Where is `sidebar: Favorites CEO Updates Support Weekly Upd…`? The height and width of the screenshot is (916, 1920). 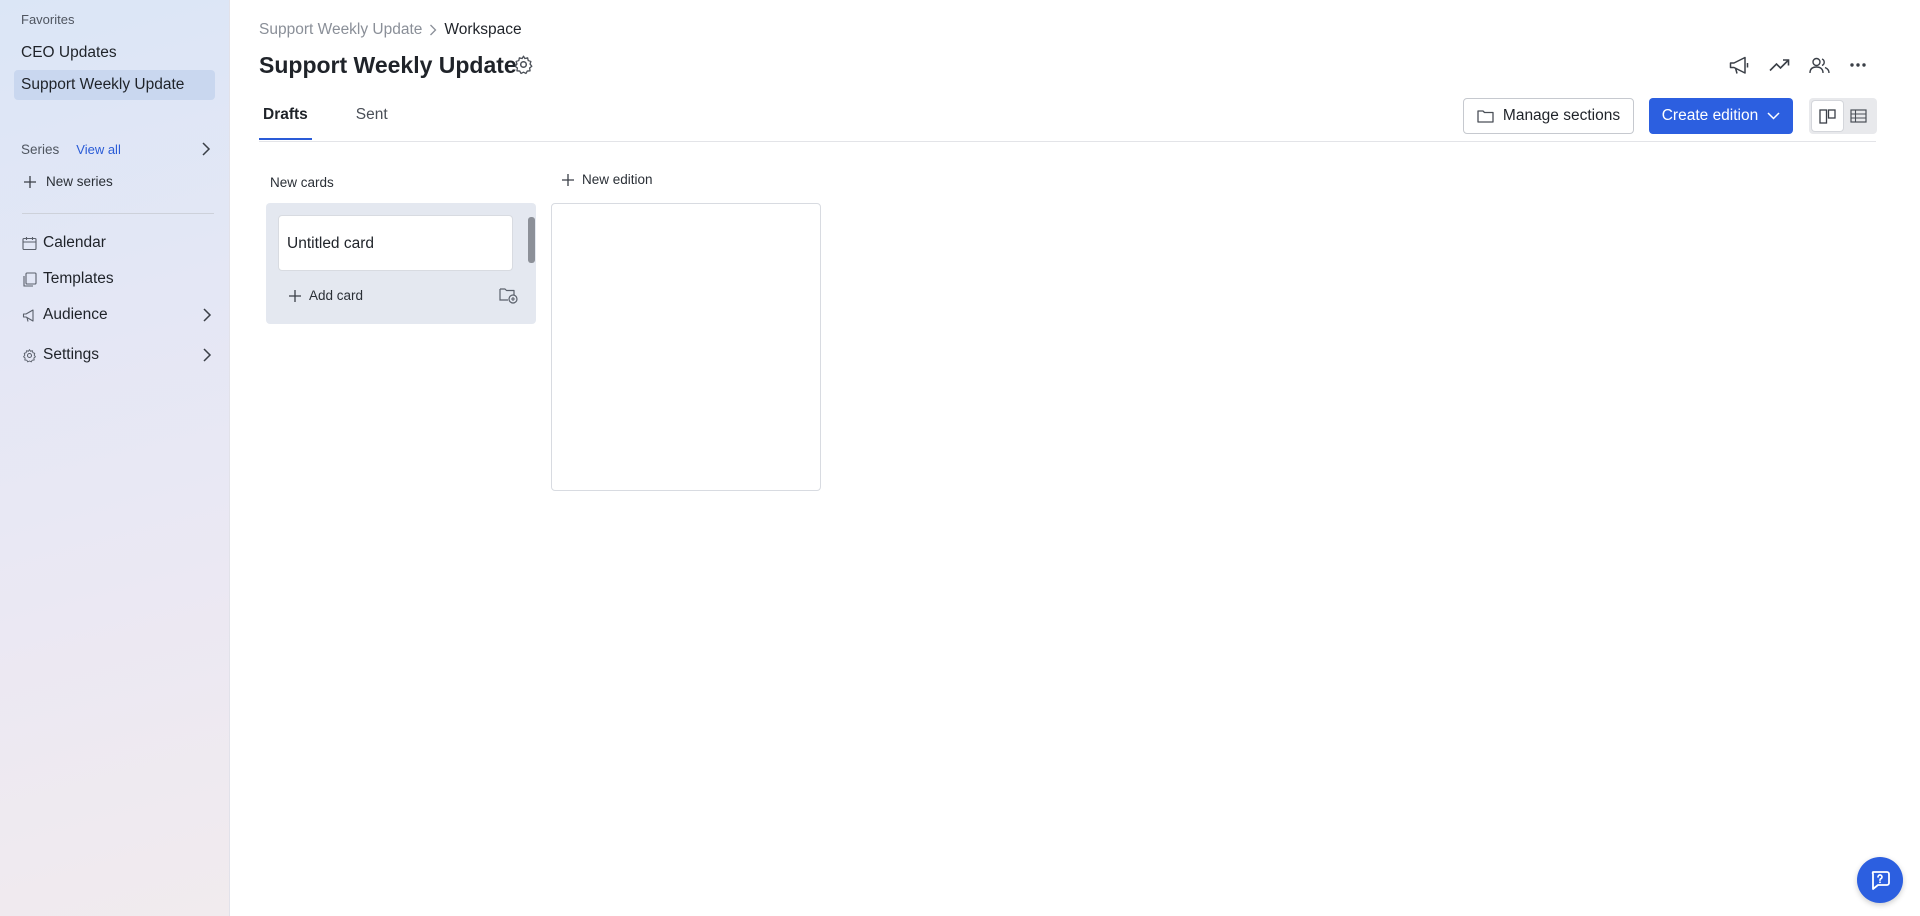 sidebar: Favorites CEO Updates Support Weekly Upd… is located at coordinates (115, 458).